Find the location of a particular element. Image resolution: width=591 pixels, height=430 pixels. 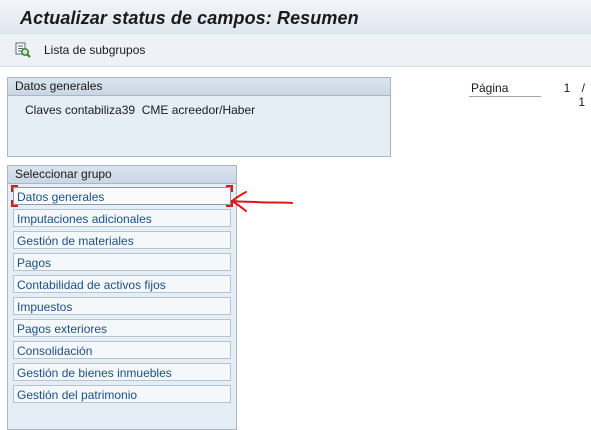

group-button-label: Consolidación is located at coordinates (55, 351).